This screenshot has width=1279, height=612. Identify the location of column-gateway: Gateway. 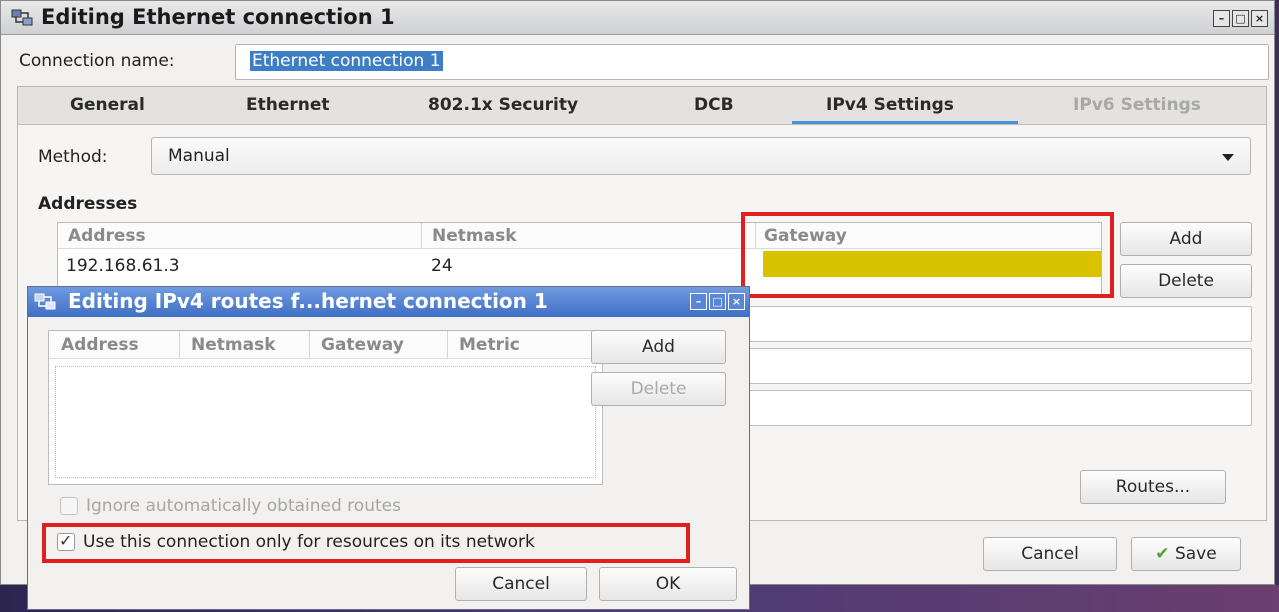
(362, 345).